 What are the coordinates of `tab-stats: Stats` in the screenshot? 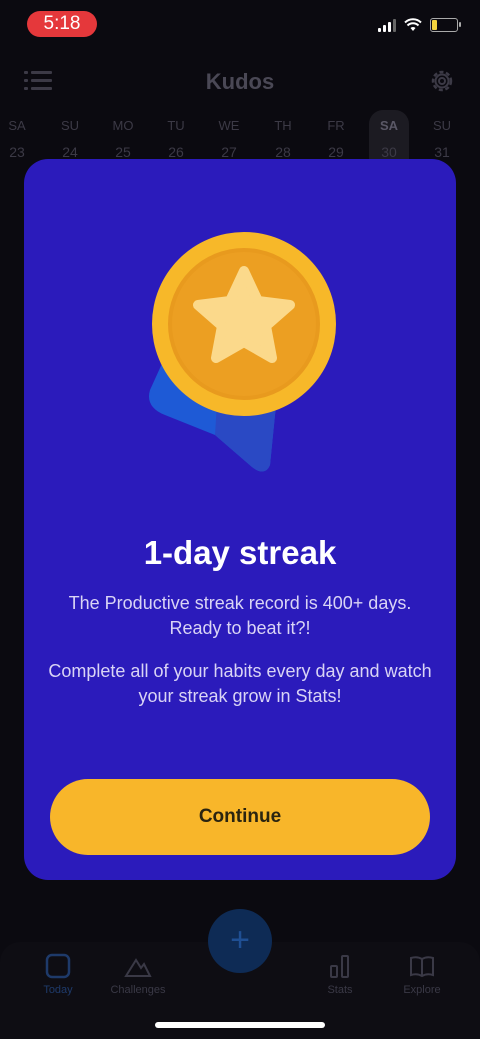 It's located at (340, 974).